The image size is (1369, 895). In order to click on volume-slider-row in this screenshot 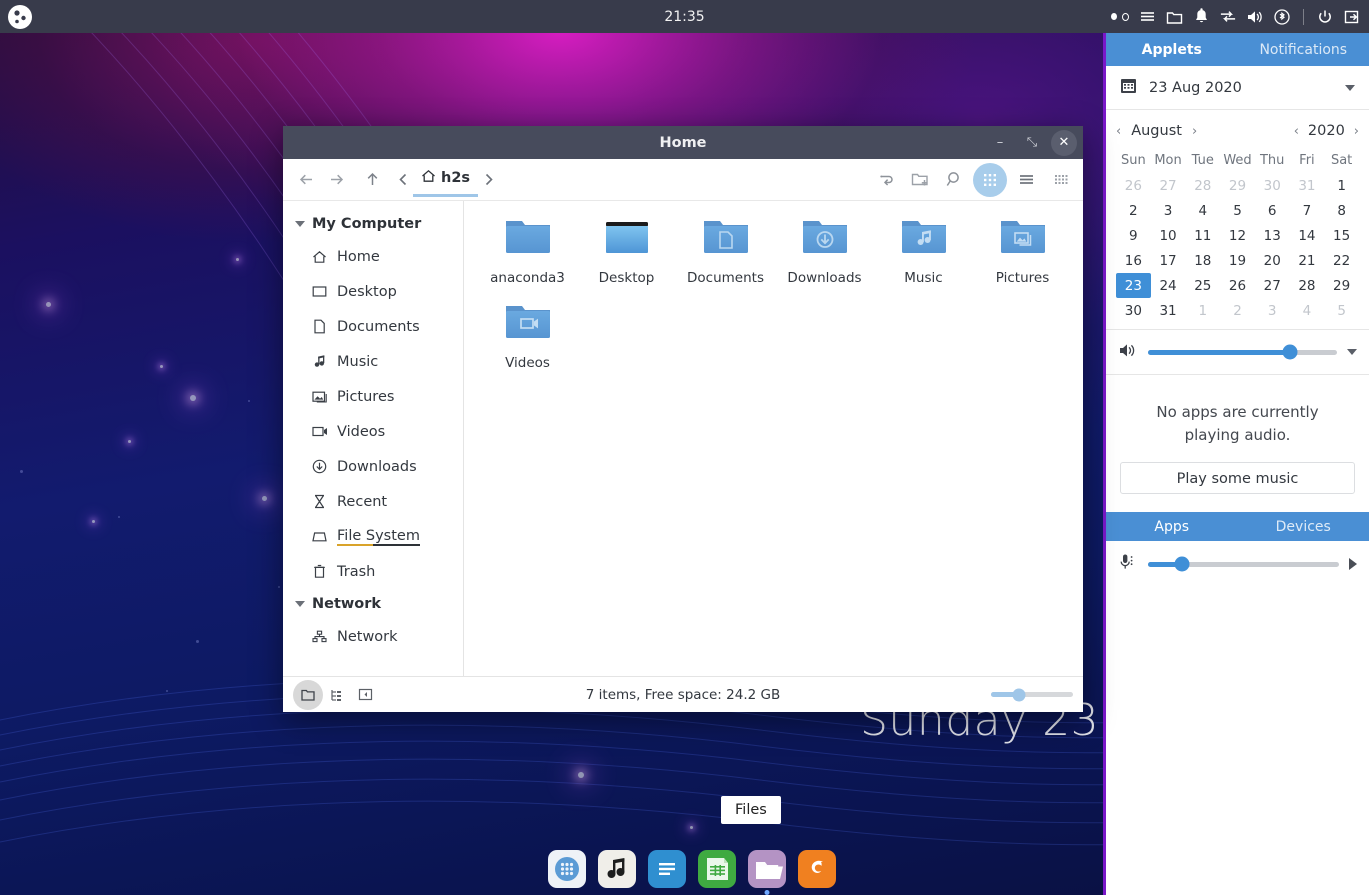, I will do `click(1237, 352)`.